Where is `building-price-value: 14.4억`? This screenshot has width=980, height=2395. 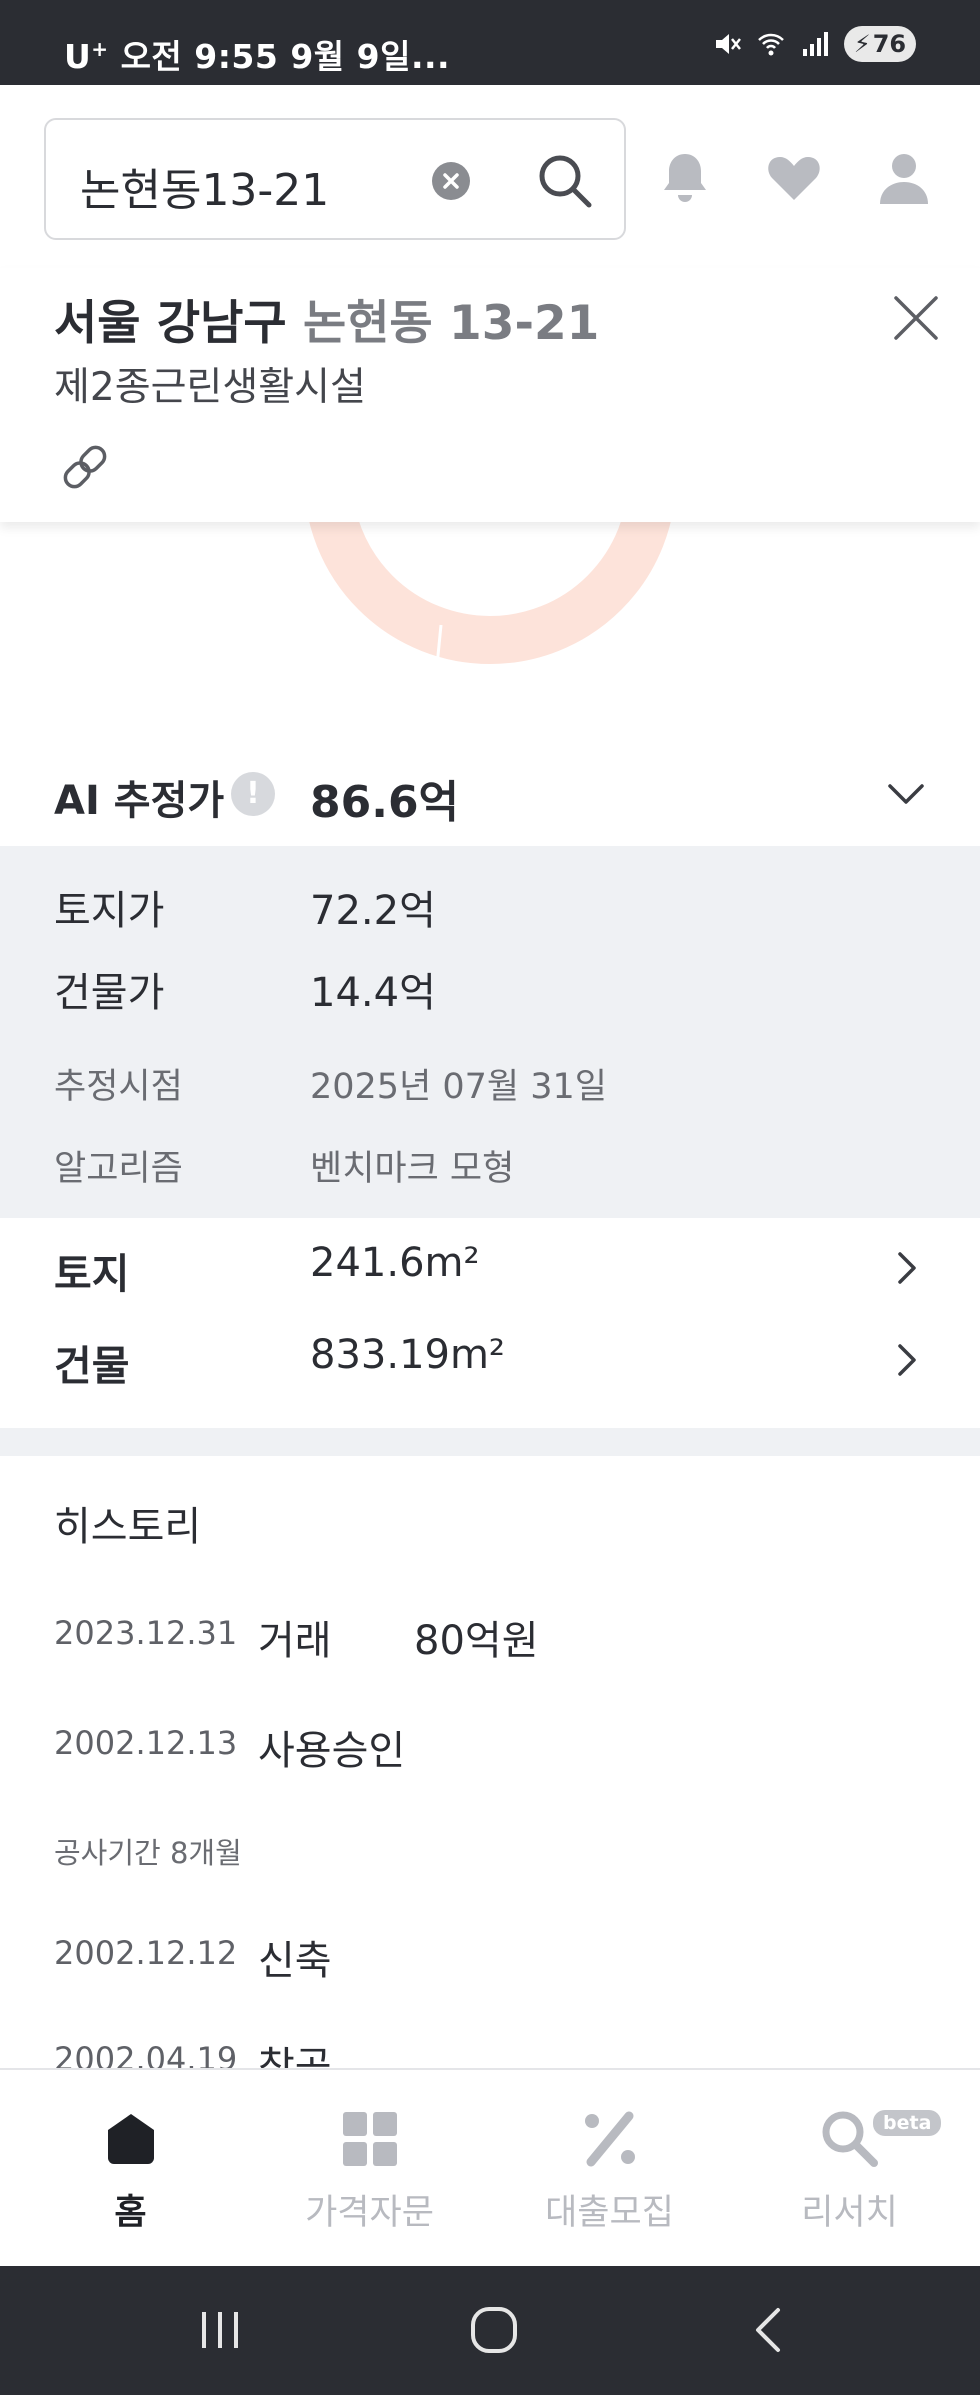
building-price-value: 14.4억 is located at coordinates (373, 993).